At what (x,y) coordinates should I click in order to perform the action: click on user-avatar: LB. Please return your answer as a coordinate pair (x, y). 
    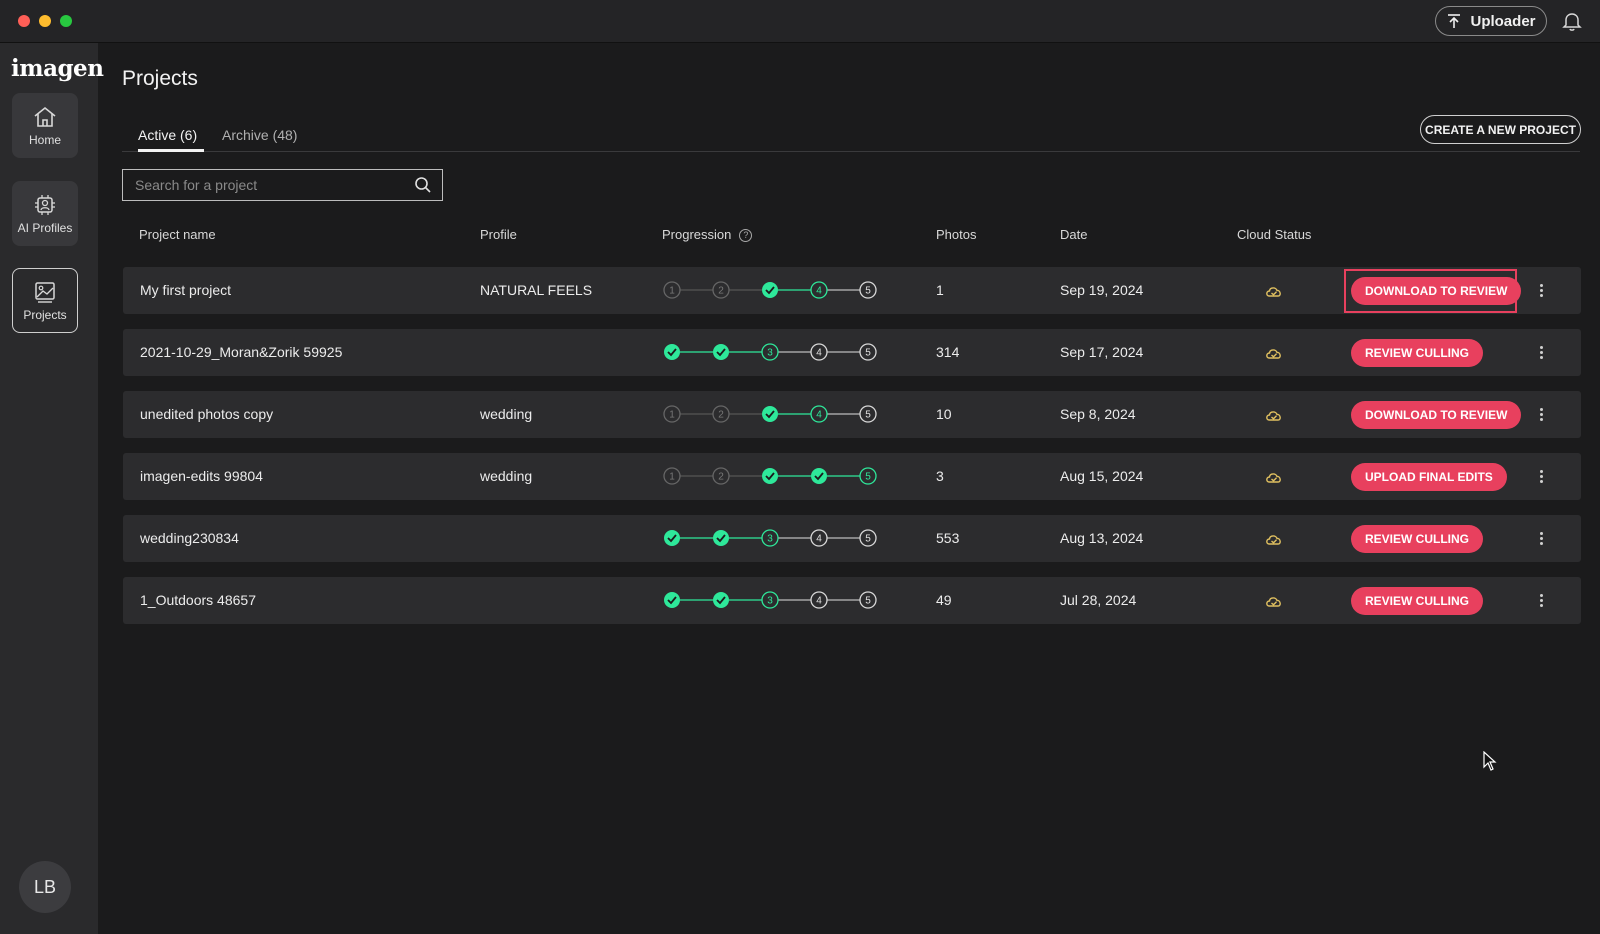
    Looking at the image, I should click on (45, 887).